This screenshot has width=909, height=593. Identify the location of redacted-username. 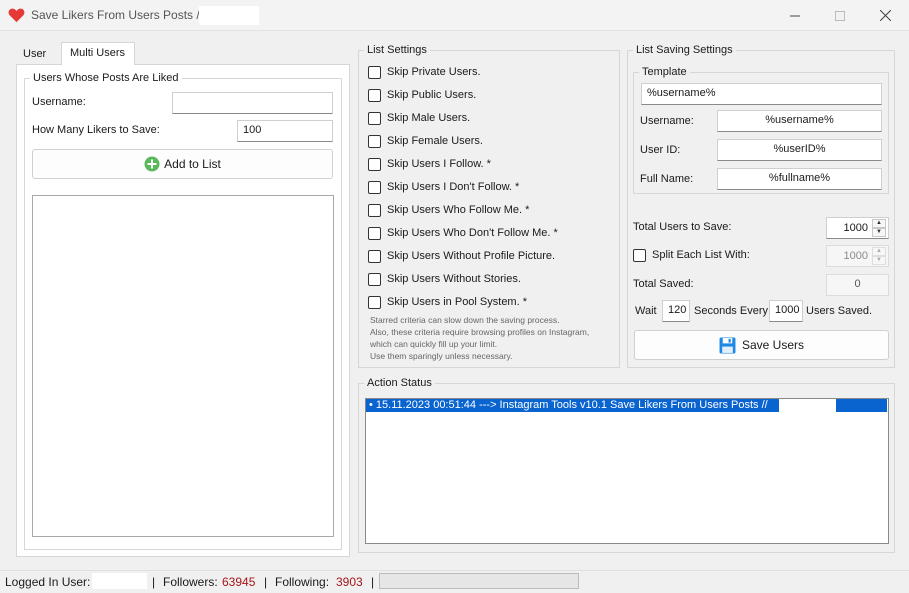
(807, 405).